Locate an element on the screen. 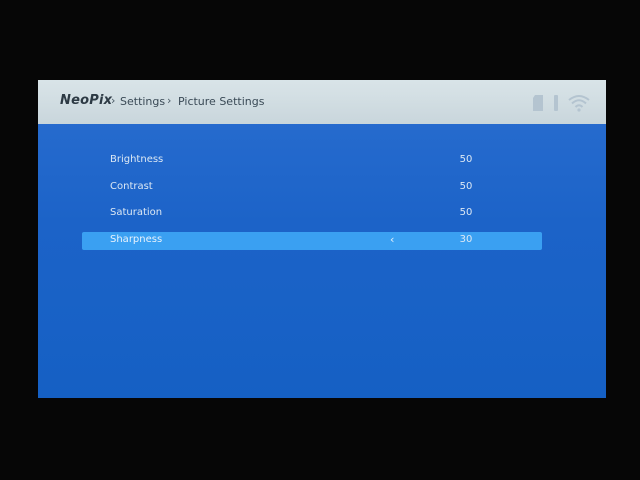  breadcrumb-settings: Settings is located at coordinates (142, 101).